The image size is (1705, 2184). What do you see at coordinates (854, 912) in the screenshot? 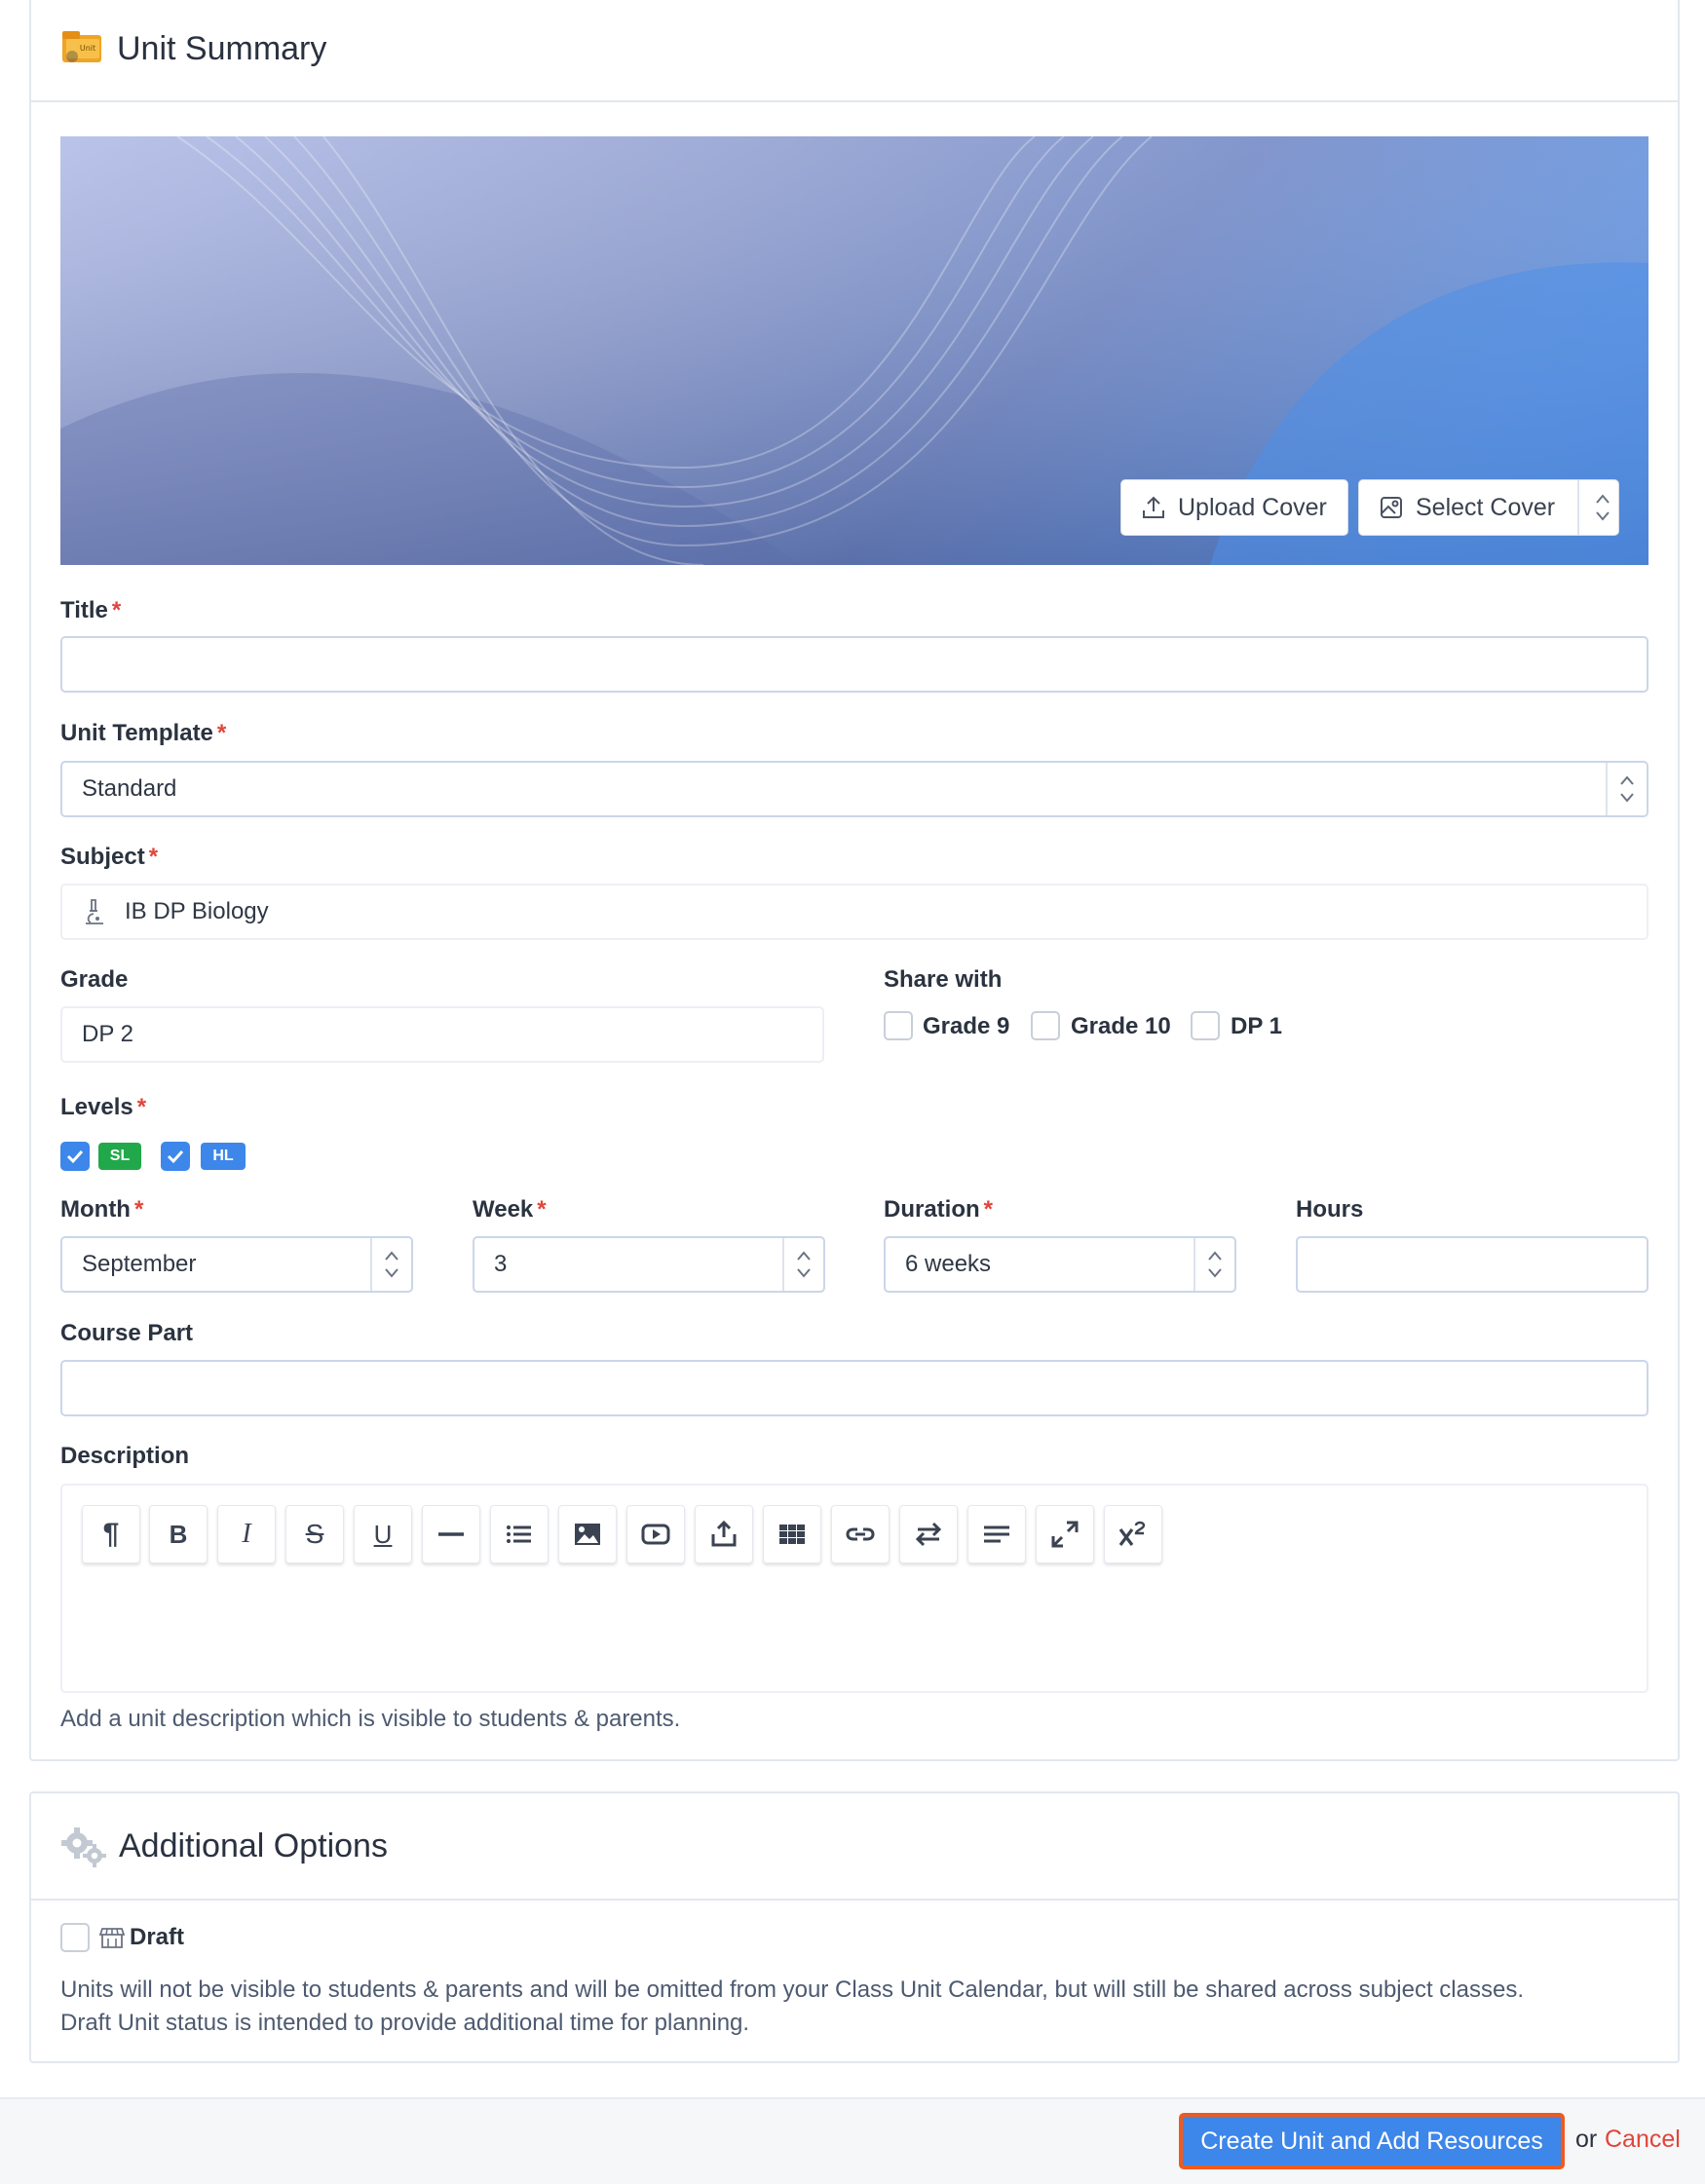
I see `subject-field: IB DP Biology` at bounding box center [854, 912].